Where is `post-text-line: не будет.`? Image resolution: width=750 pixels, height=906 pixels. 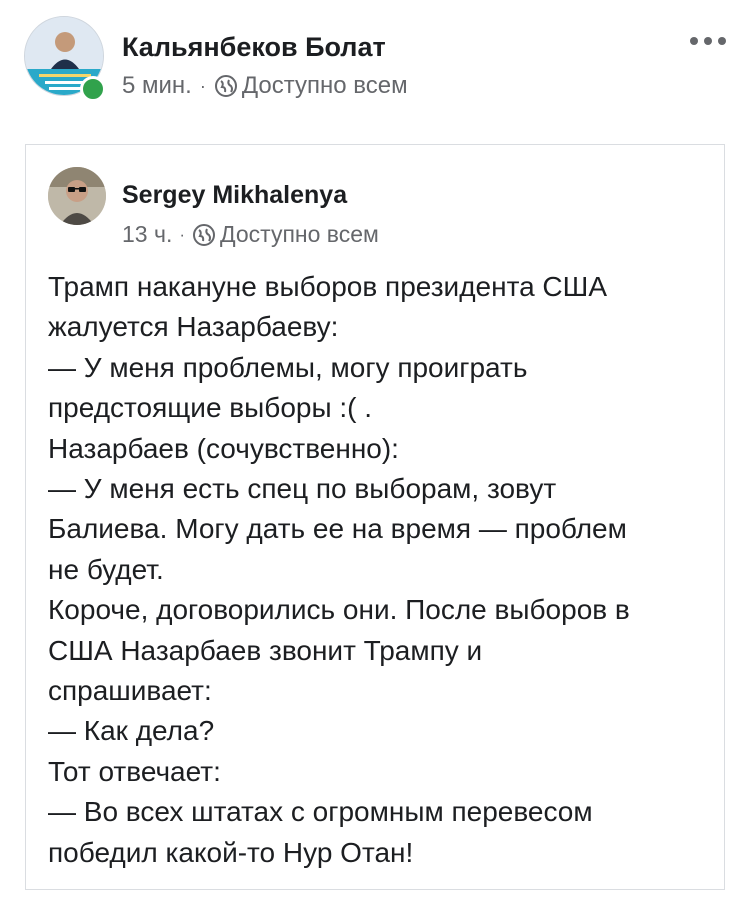
post-text-line: не будет. is located at coordinates (106, 569).